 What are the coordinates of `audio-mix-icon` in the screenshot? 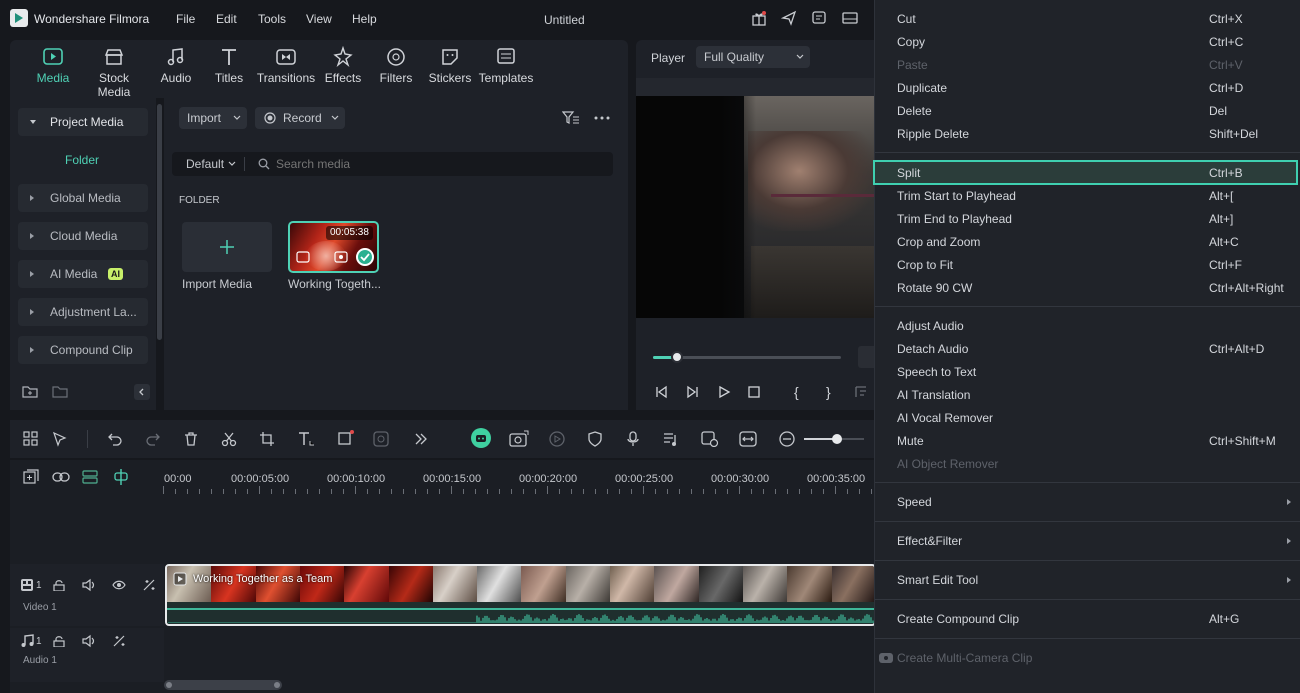 It's located at (671, 439).